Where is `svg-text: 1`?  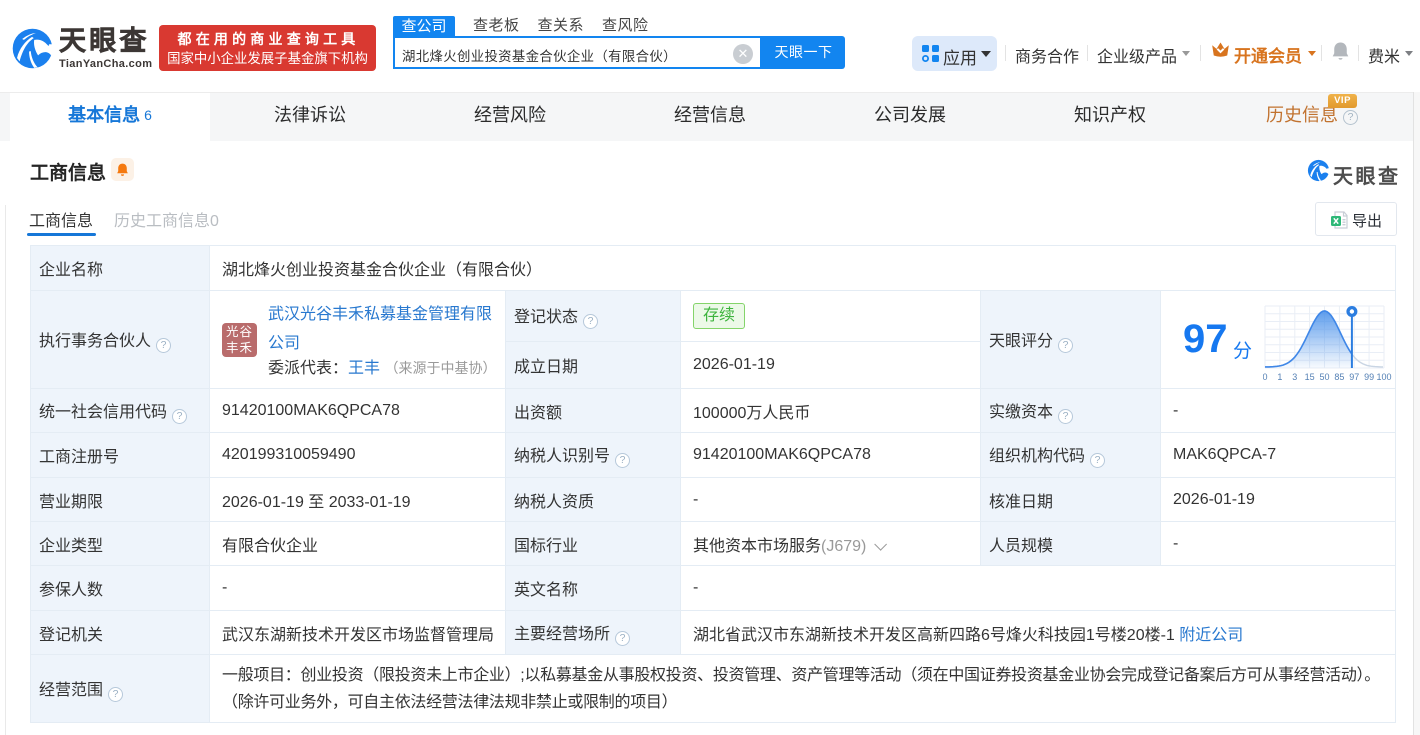
svg-text: 1 is located at coordinates (1279, 377).